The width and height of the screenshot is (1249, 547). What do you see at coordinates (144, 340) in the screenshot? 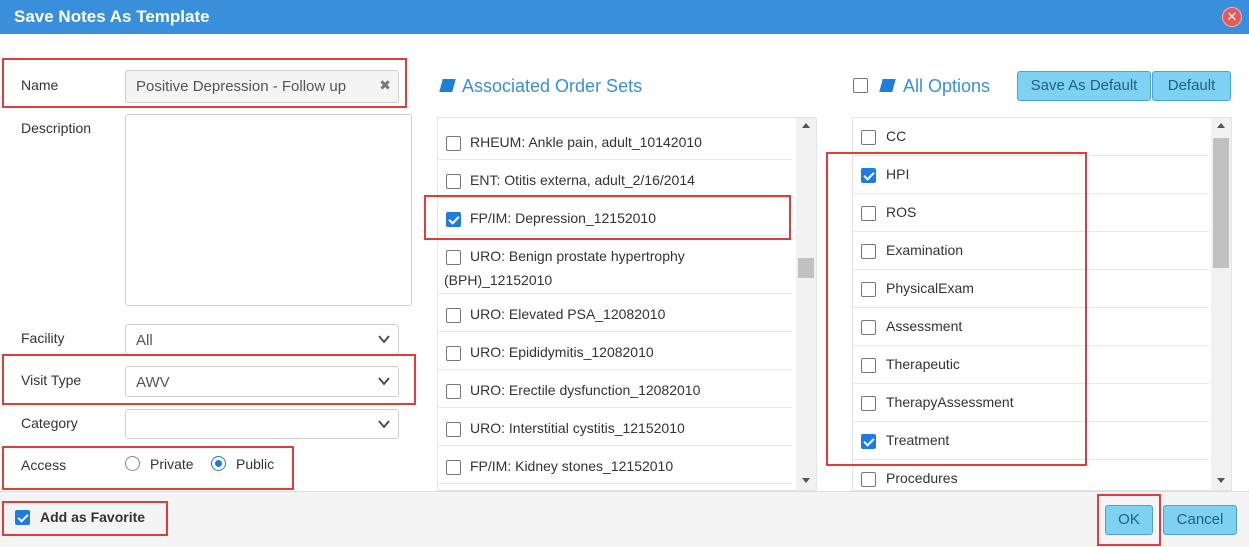
I see `facility-value: All` at bounding box center [144, 340].